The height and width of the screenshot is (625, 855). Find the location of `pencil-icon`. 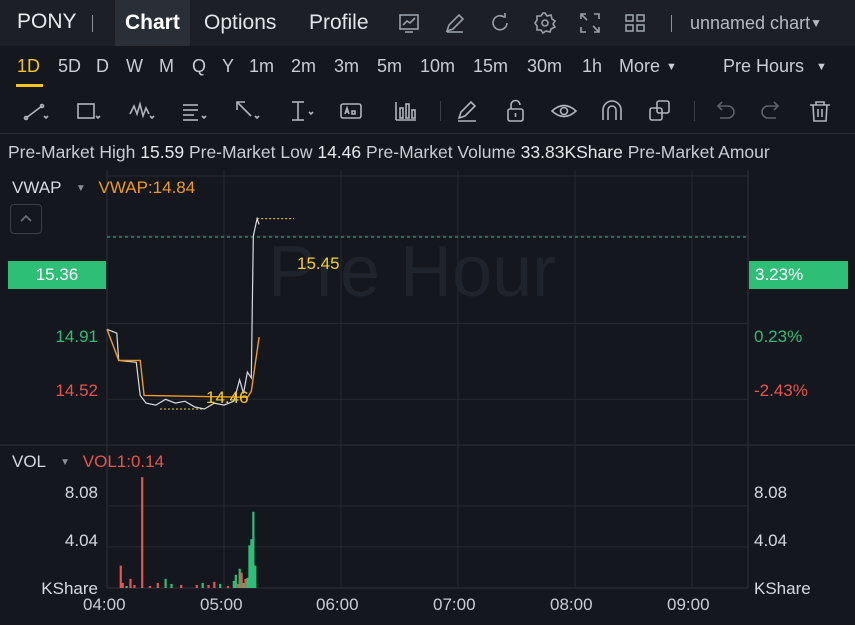

pencil-icon is located at coordinates (468, 111).